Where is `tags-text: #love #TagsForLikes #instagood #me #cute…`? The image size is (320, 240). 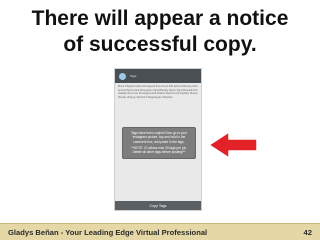
tags-text: #love #TagsForLikes #instagood #me #cute… is located at coordinates (158, 92).